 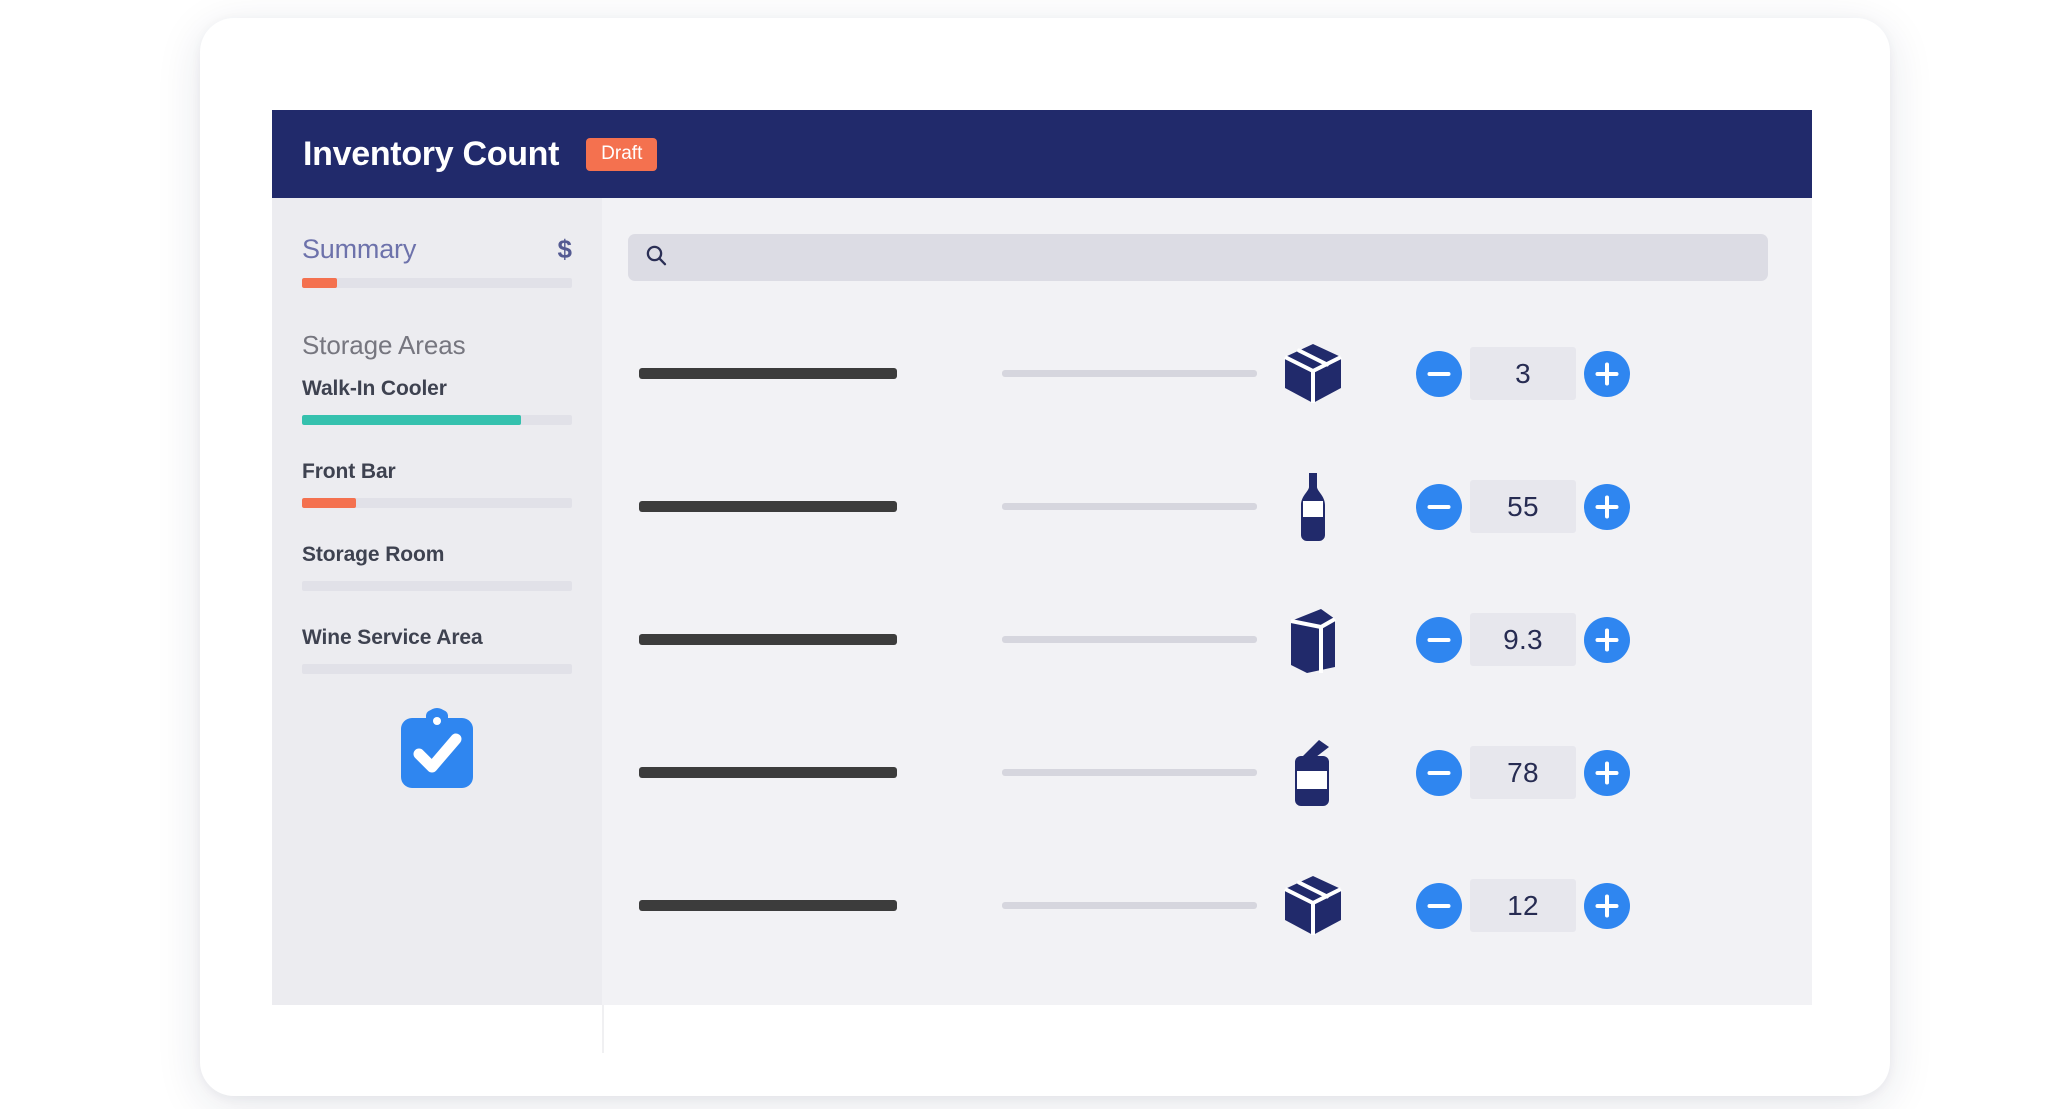 I want to click on sidebar-item-summary: Summary $, so click(x=437, y=261).